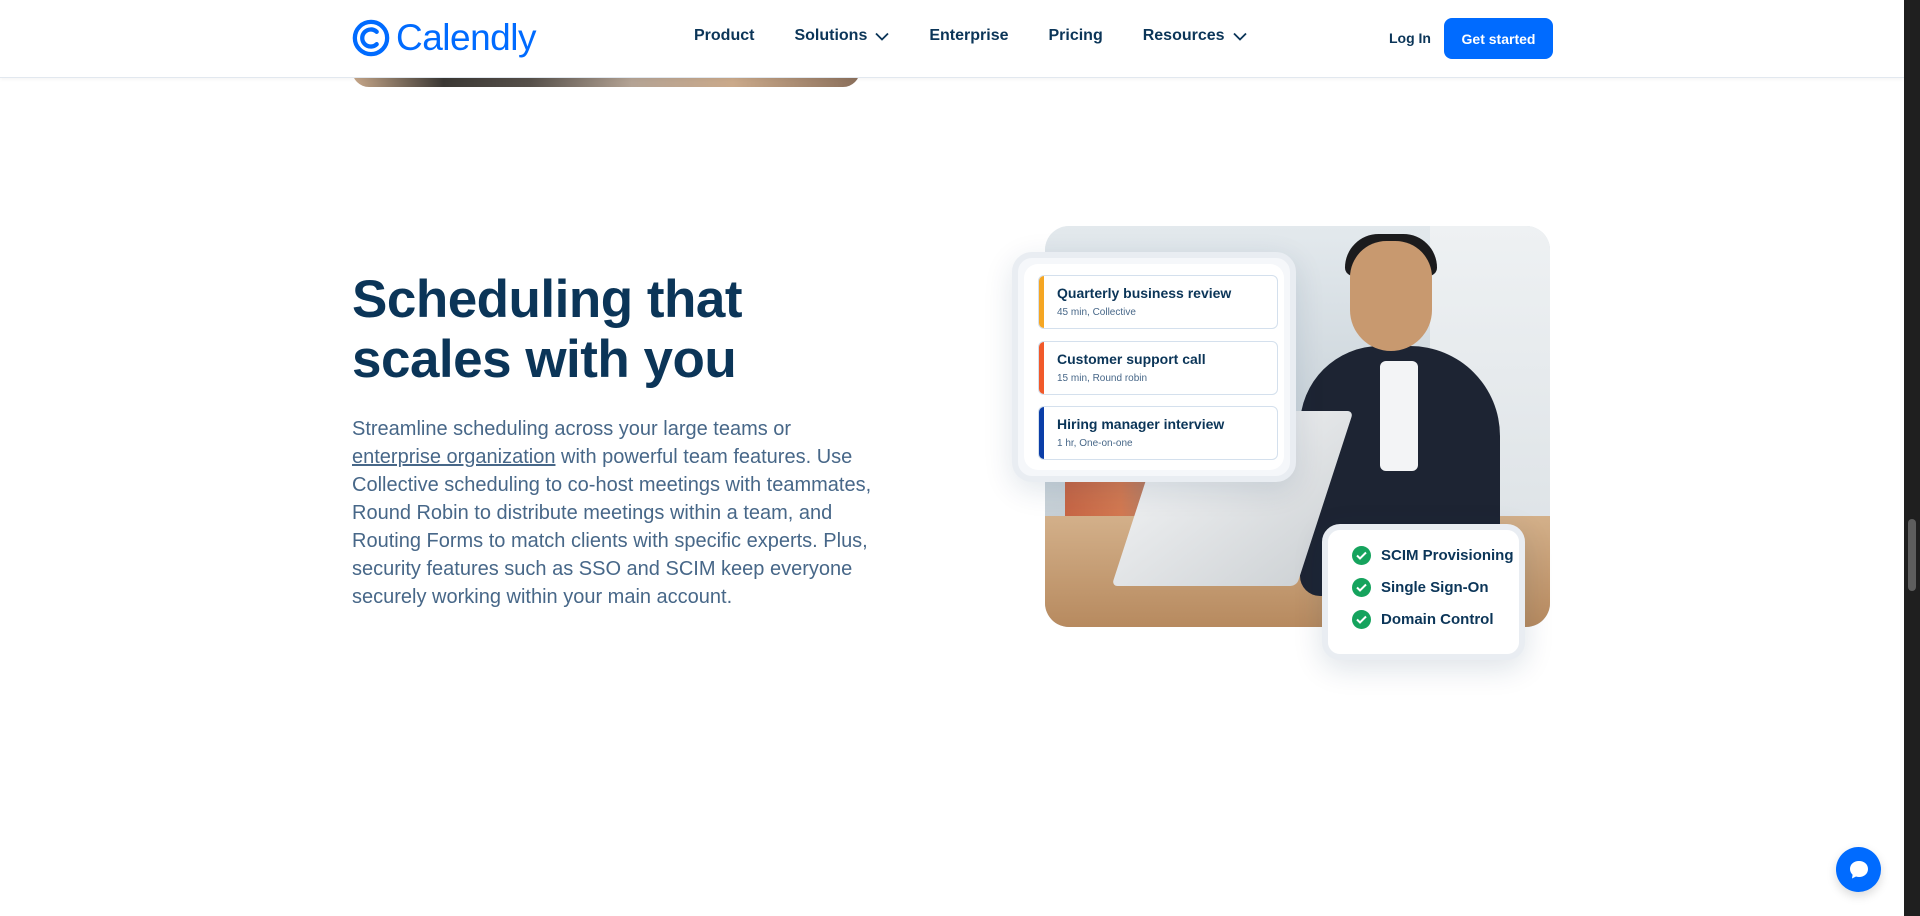 The image size is (1920, 916). Describe the element at coordinates (1144, 293) in the screenshot. I see `event-title: Quarterly business review` at that location.